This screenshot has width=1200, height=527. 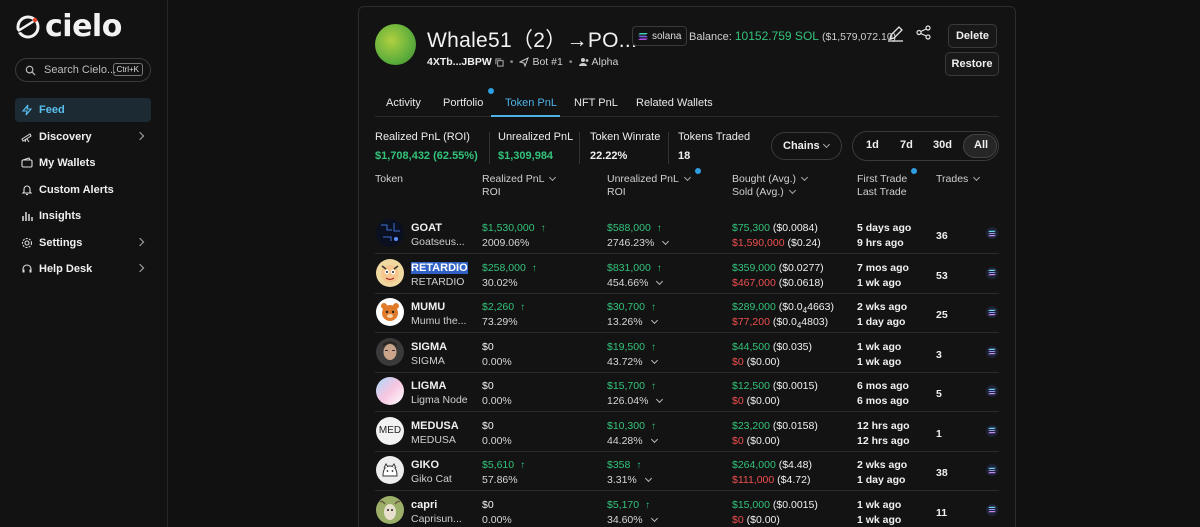 I want to click on balance-label: Balance:, so click(x=710, y=37).